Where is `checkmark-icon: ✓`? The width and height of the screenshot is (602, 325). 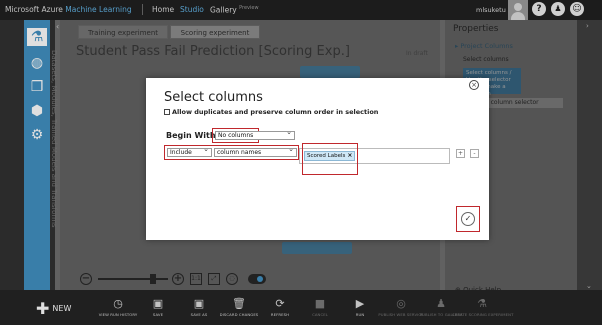
checkmark-icon: ✓ is located at coordinates (468, 218).